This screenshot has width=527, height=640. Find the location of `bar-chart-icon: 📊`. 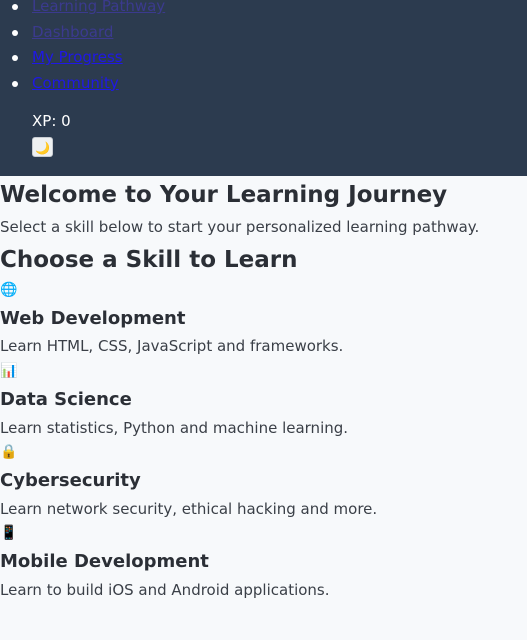

bar-chart-icon: 📊 is located at coordinates (9, 371).